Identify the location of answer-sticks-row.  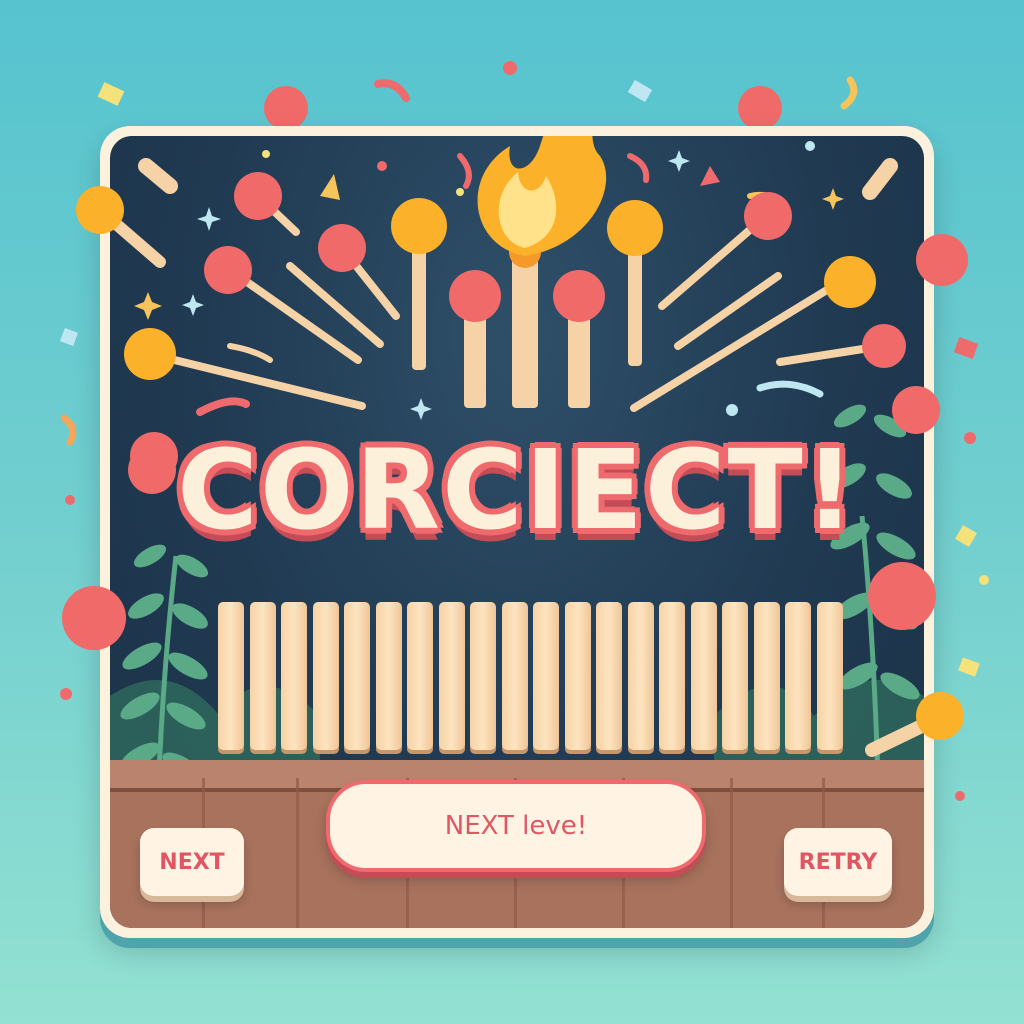
(533, 677).